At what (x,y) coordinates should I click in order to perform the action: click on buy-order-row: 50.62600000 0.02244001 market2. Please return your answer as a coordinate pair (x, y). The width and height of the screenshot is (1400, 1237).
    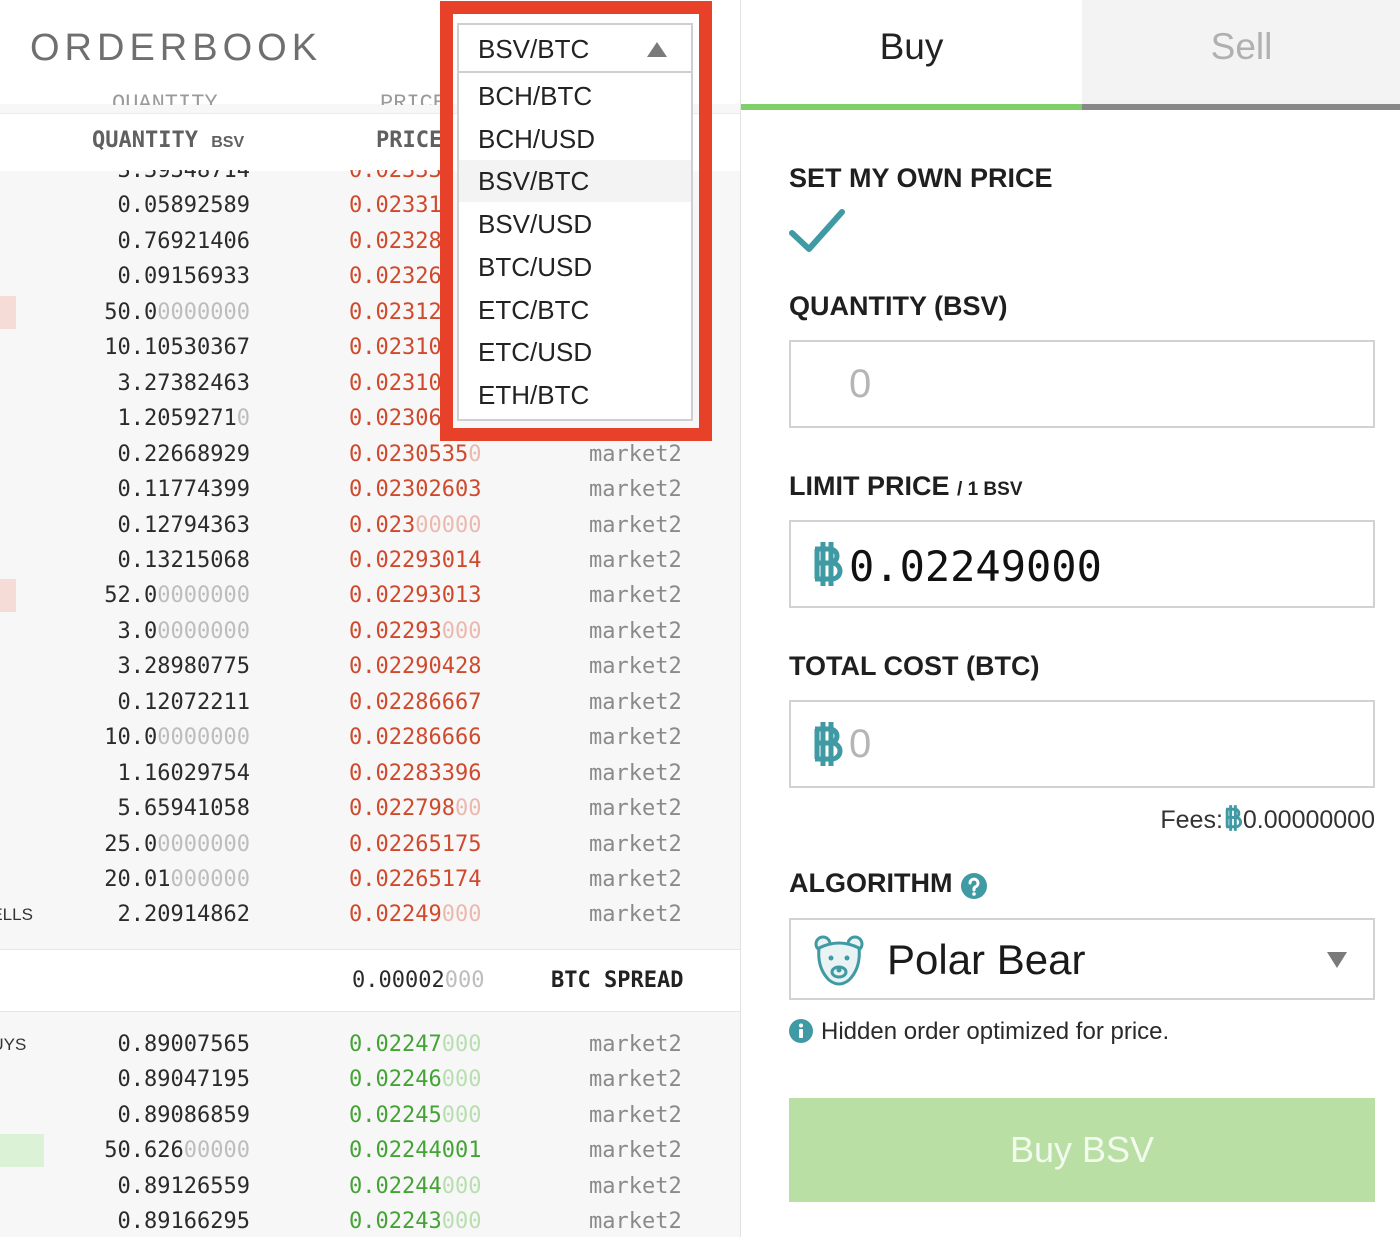
    Looking at the image, I should click on (370, 1150).